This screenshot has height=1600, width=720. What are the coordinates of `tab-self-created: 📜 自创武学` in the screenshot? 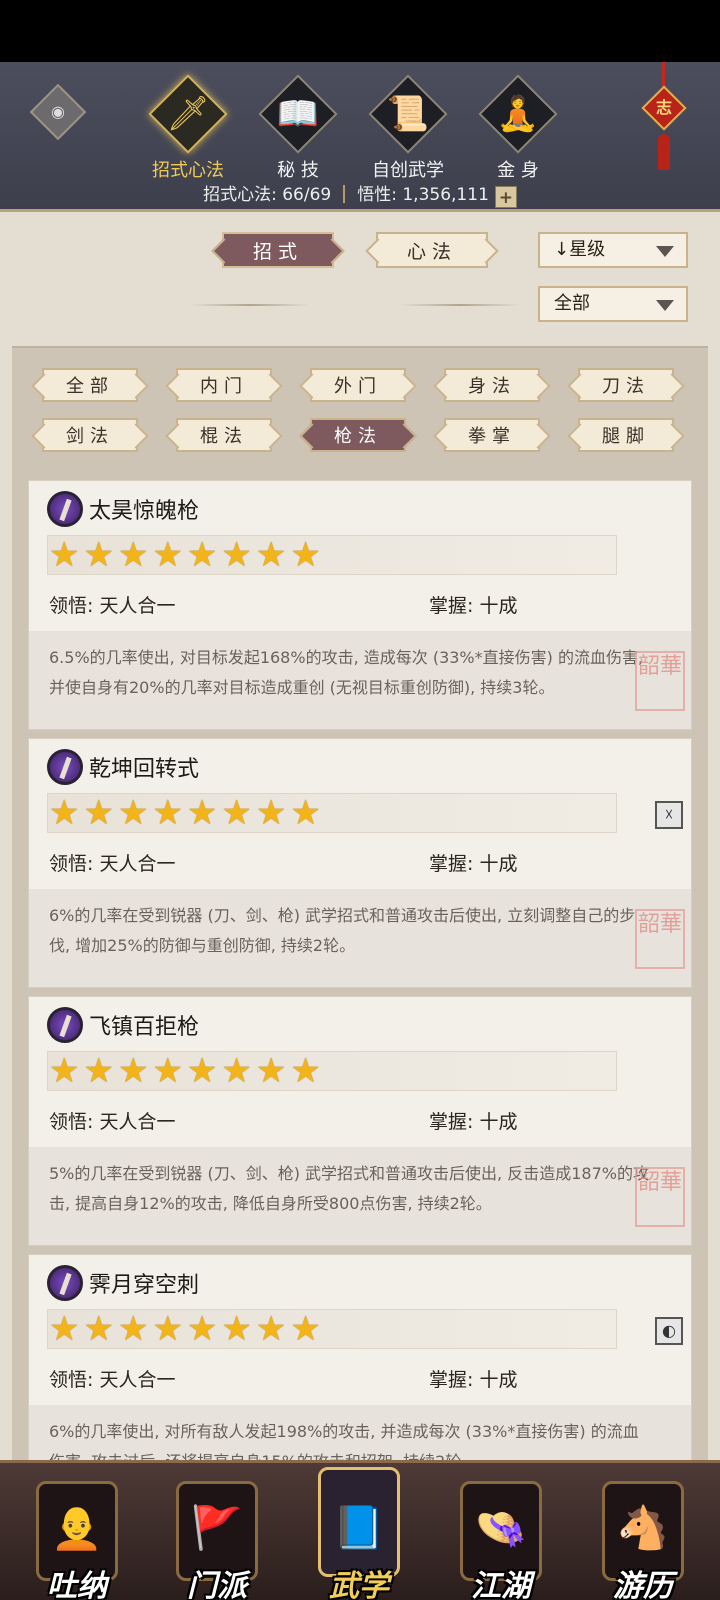 It's located at (408, 127).